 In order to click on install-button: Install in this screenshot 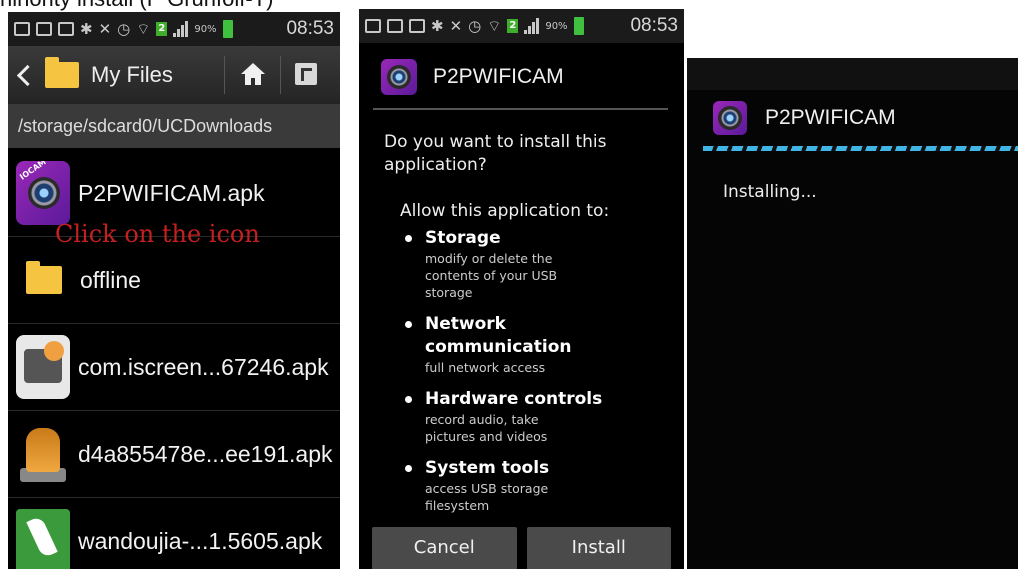, I will do `click(598, 548)`.